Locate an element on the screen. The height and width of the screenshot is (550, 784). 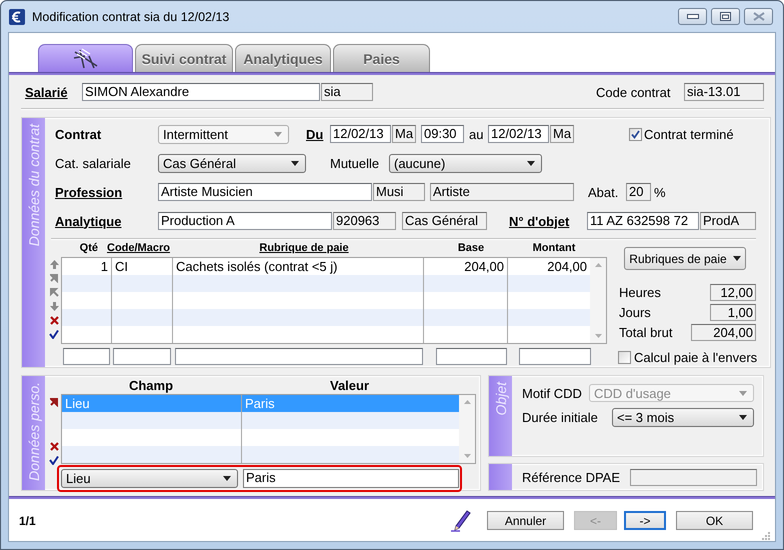
field-link: Salarié is located at coordinates (46, 92).